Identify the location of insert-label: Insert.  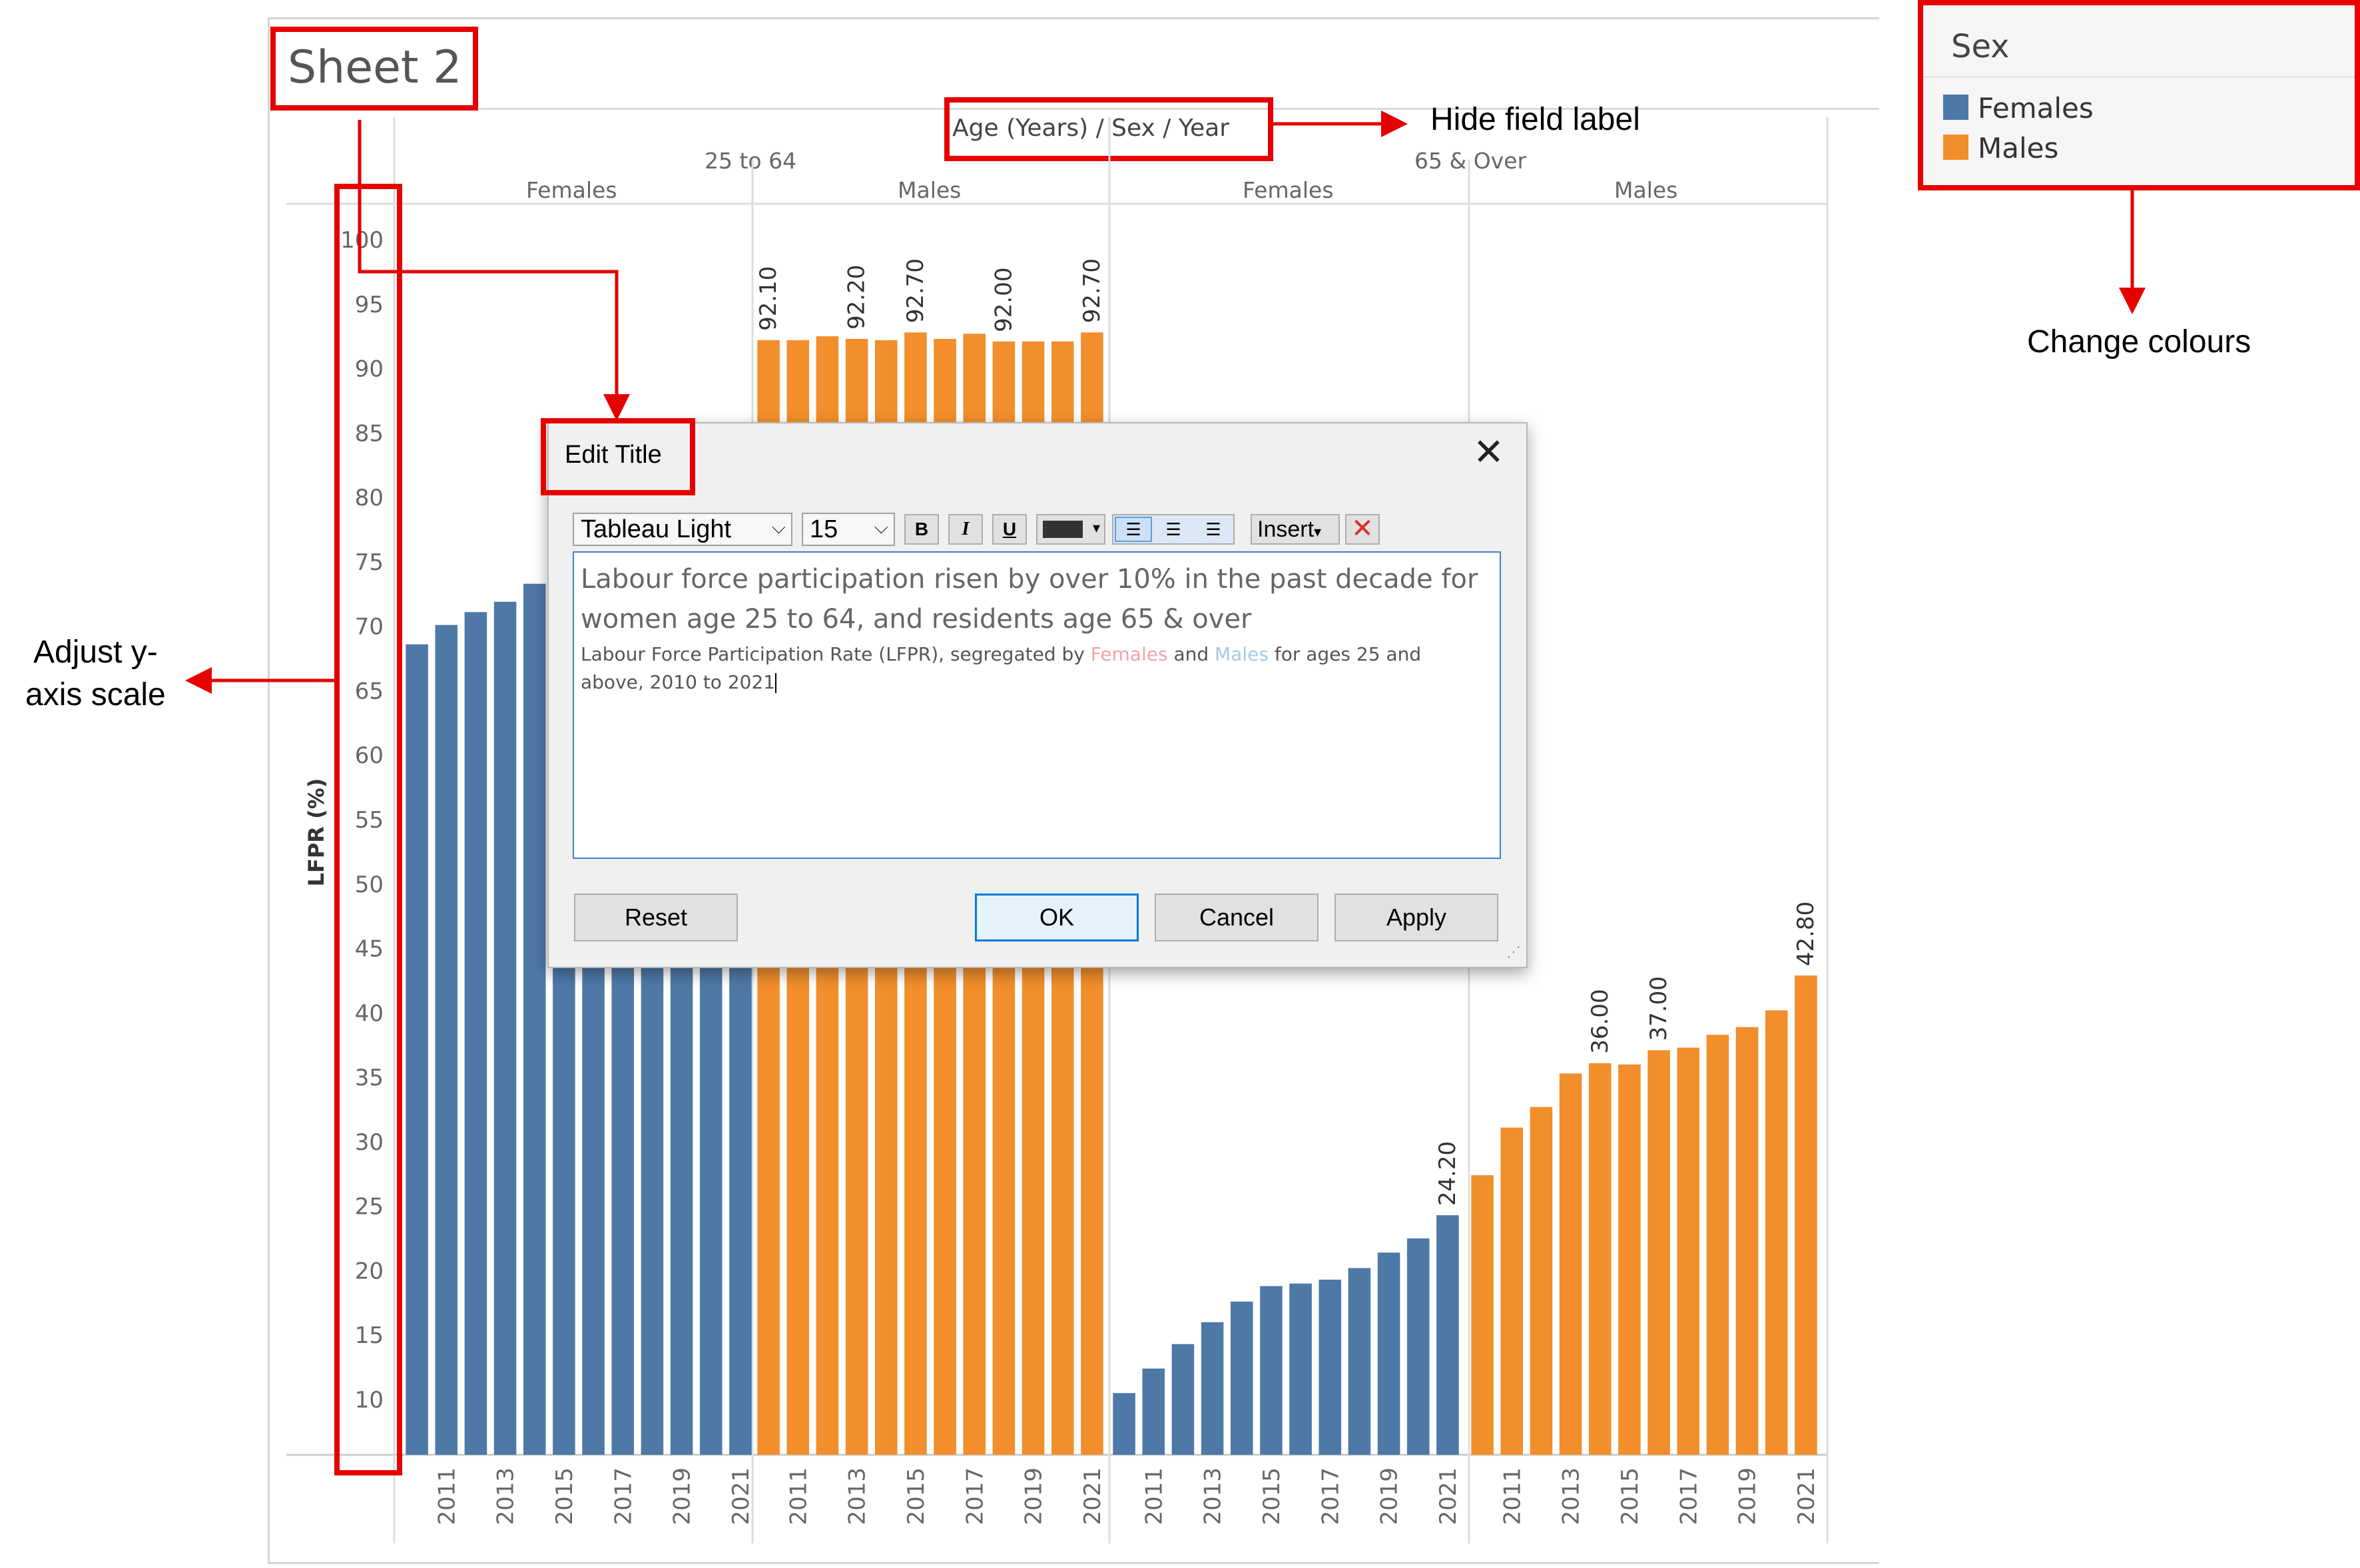
(1286, 529).